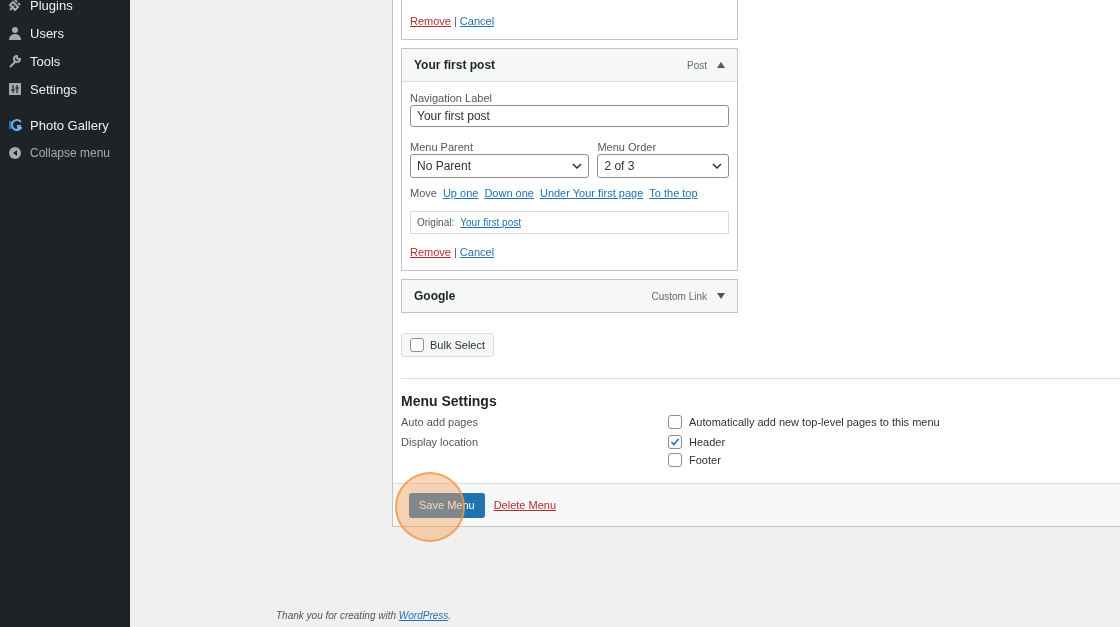  Describe the element at coordinates (460, 193) in the screenshot. I see `move-link: Up one` at that location.